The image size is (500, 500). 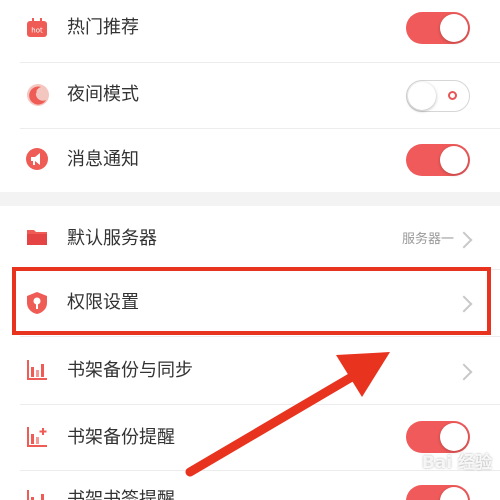 What do you see at coordinates (456, 463) in the screenshot?
I see `watermark: Bai 经验` at bounding box center [456, 463].